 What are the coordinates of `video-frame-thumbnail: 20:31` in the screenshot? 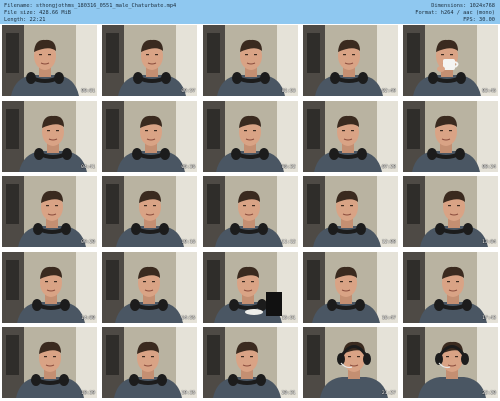 It's located at (250, 362).